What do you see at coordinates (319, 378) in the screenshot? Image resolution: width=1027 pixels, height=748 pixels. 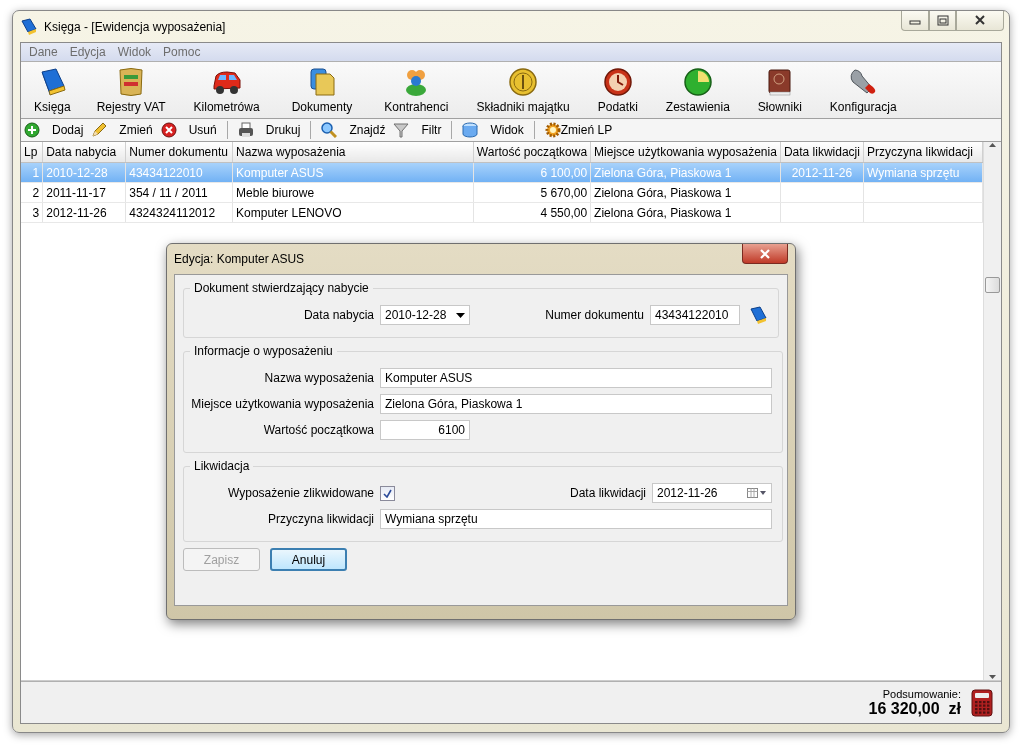 I see `field-label: Nazwa wyposażenia` at bounding box center [319, 378].